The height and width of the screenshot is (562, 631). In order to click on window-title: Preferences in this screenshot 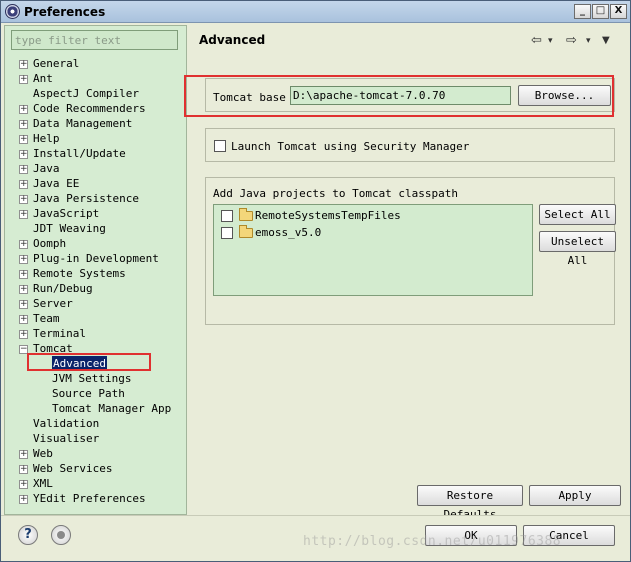, I will do `click(65, 12)`.